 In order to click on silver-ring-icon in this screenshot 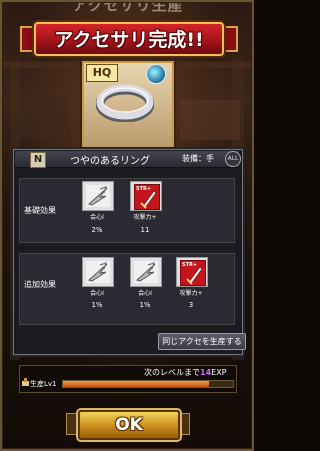, I will do `click(125, 103)`.